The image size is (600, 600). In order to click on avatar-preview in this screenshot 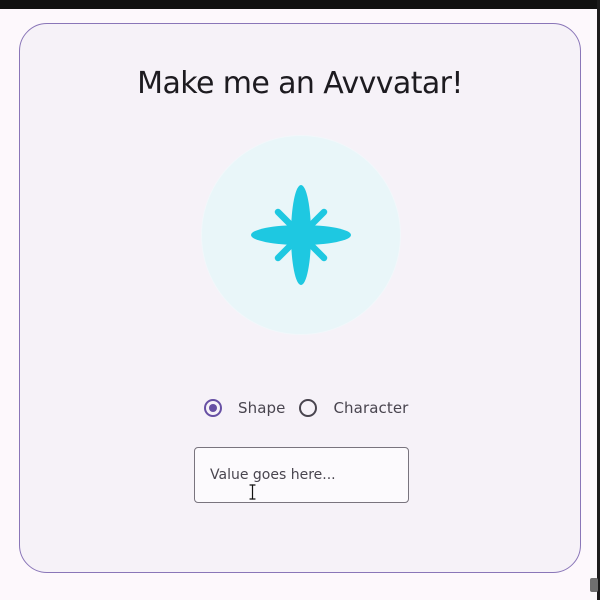, I will do `click(301, 235)`.